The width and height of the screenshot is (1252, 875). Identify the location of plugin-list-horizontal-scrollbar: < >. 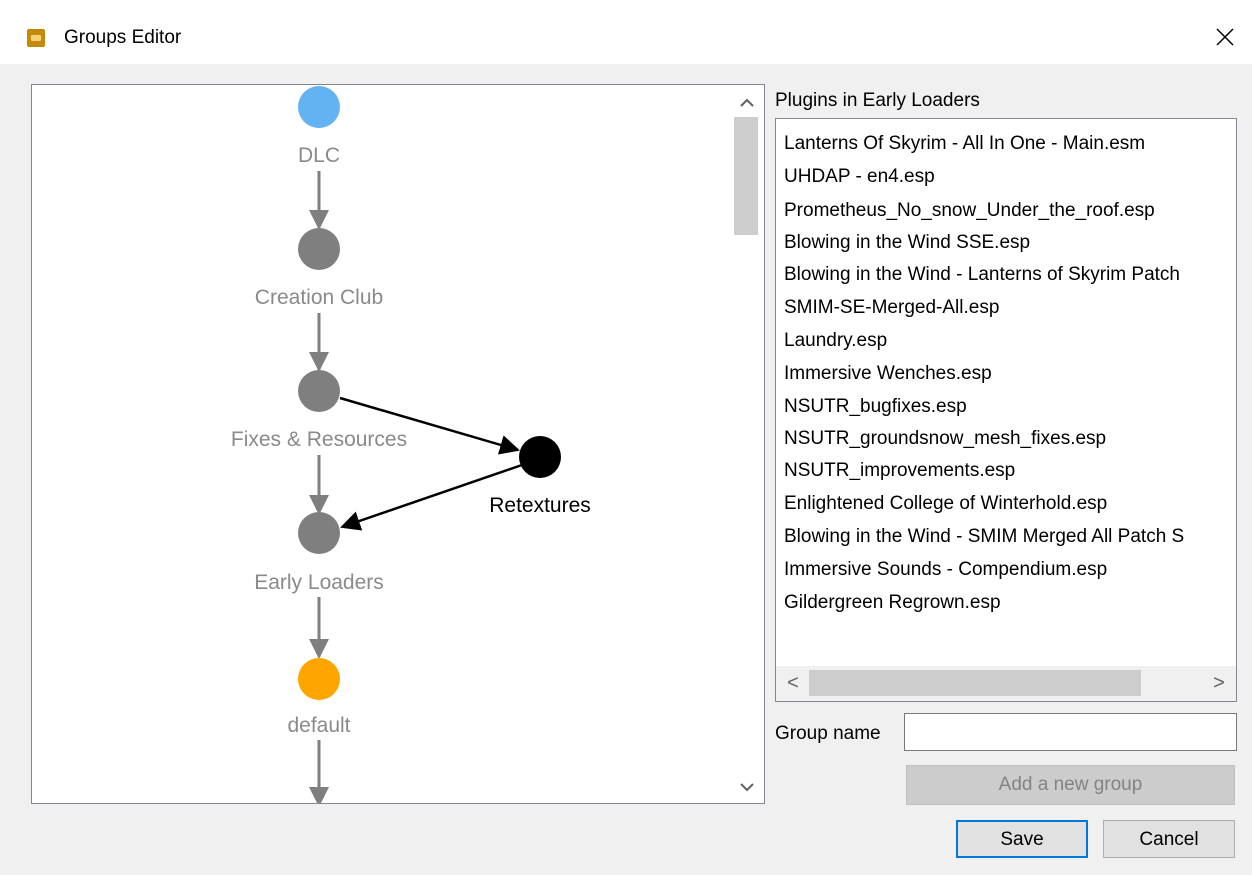
(1006, 683).